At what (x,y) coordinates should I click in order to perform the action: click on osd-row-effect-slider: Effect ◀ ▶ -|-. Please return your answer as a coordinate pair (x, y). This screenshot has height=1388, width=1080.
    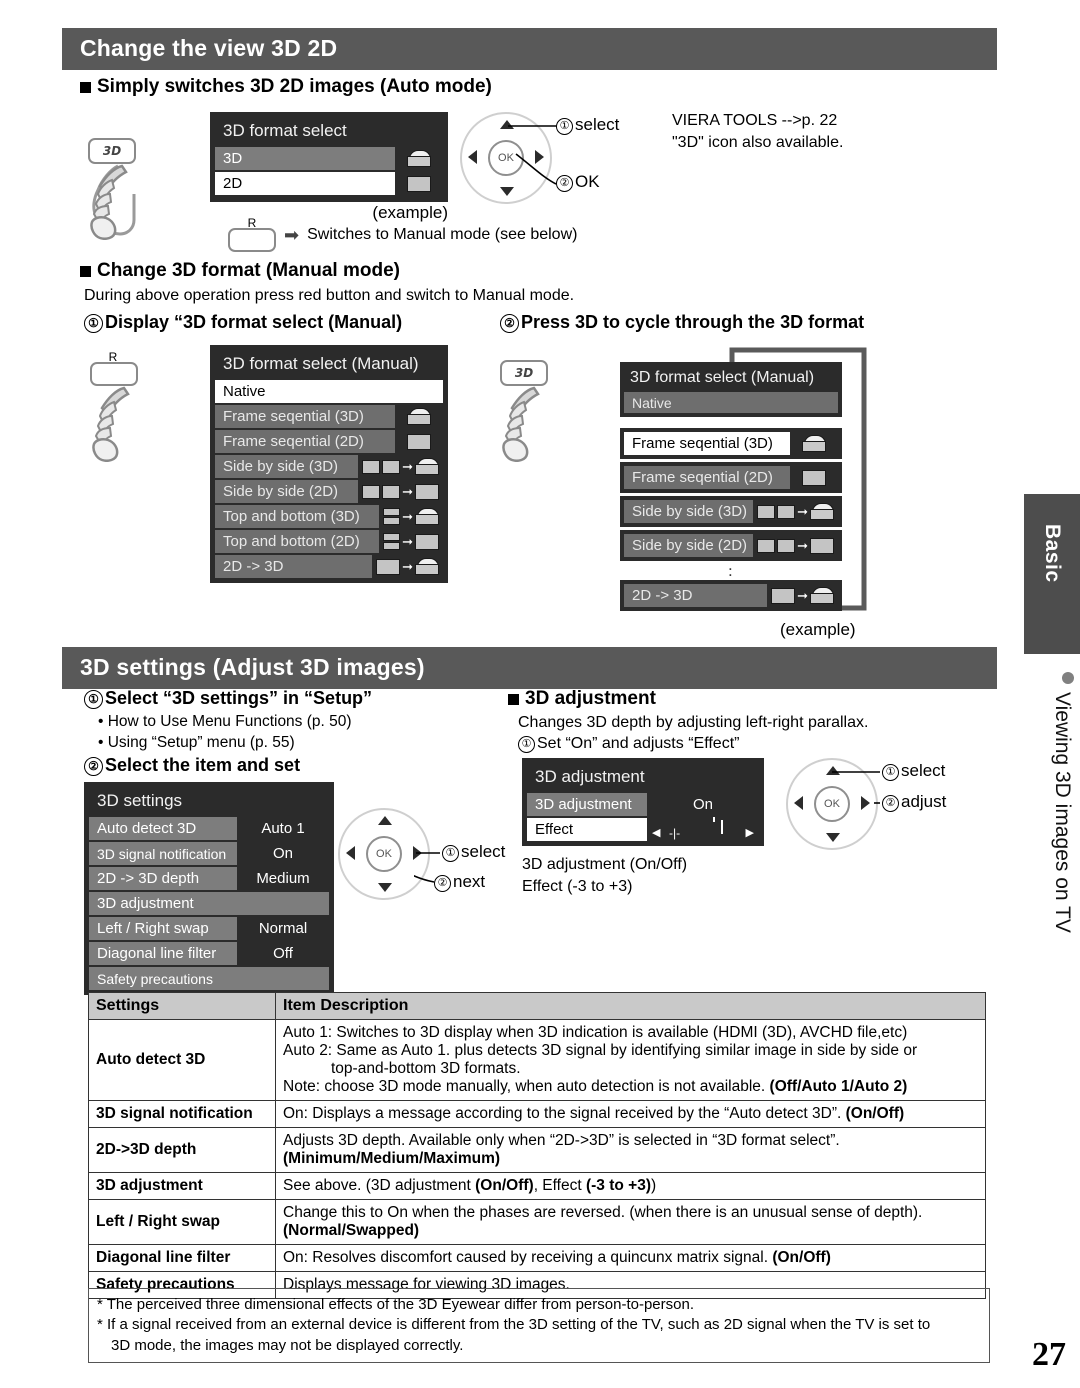
    Looking at the image, I should click on (643, 829).